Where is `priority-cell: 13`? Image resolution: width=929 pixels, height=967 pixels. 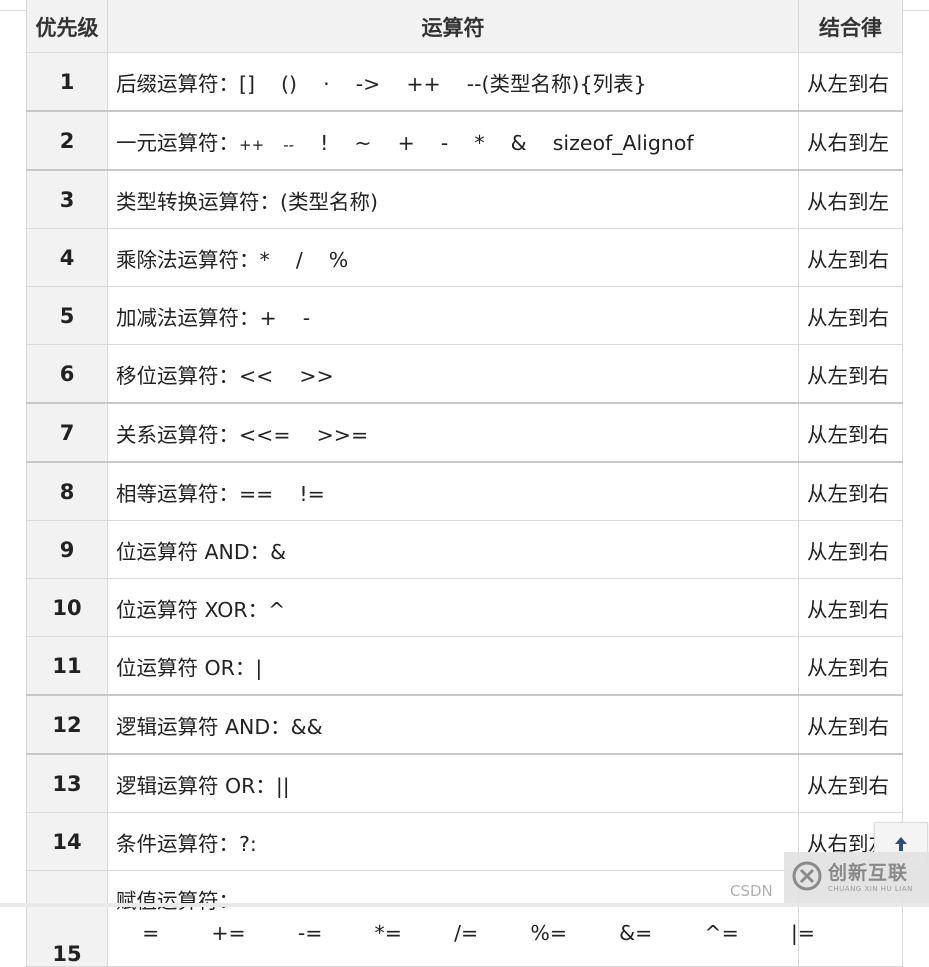 priority-cell: 13 is located at coordinates (67, 783).